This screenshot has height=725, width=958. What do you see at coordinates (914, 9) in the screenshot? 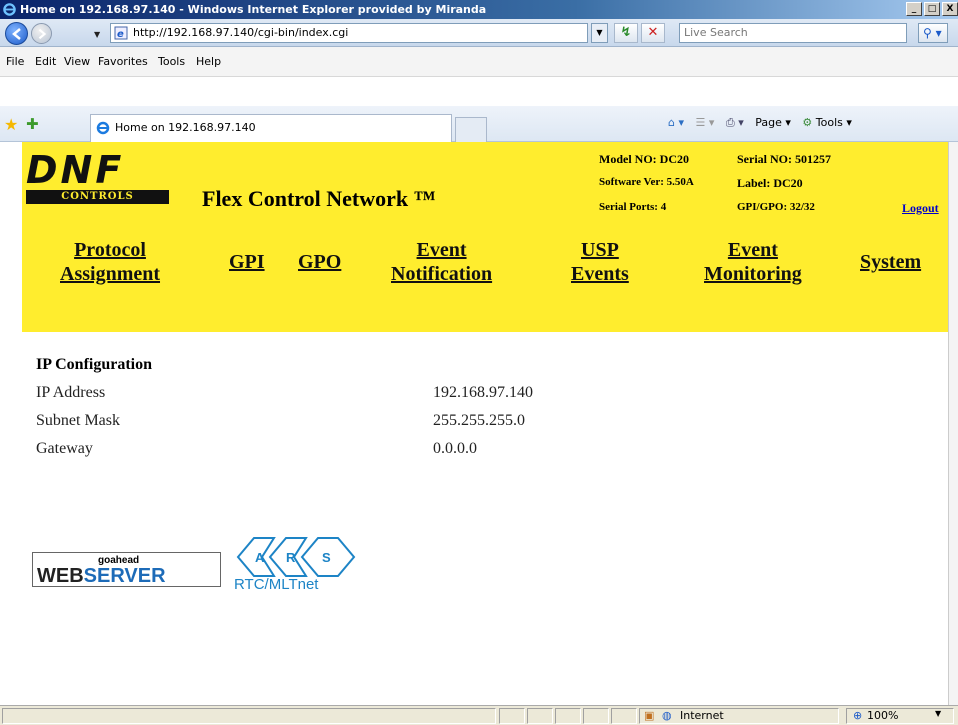
I see `minimize-button: _` at bounding box center [914, 9].